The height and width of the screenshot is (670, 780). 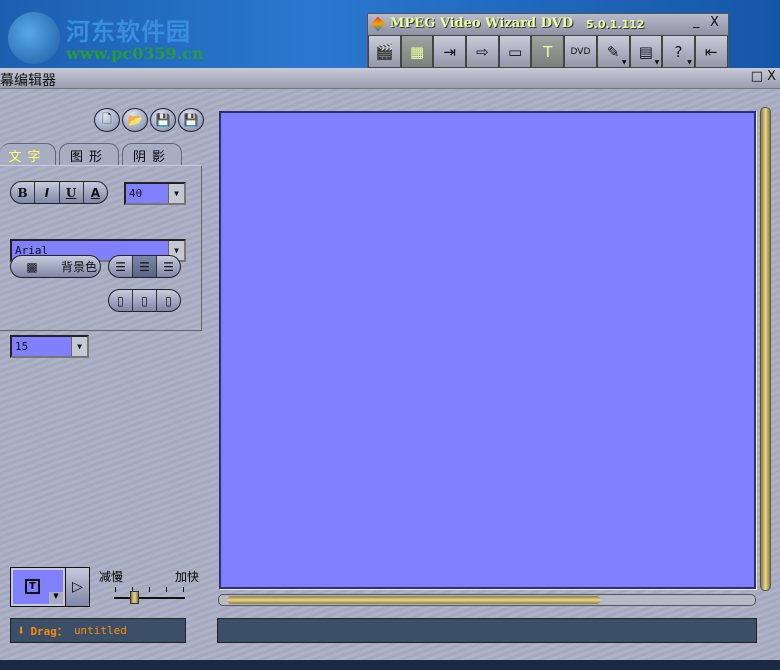 What do you see at coordinates (22, 346) in the screenshot?
I see `line-size-value: 15` at bounding box center [22, 346].